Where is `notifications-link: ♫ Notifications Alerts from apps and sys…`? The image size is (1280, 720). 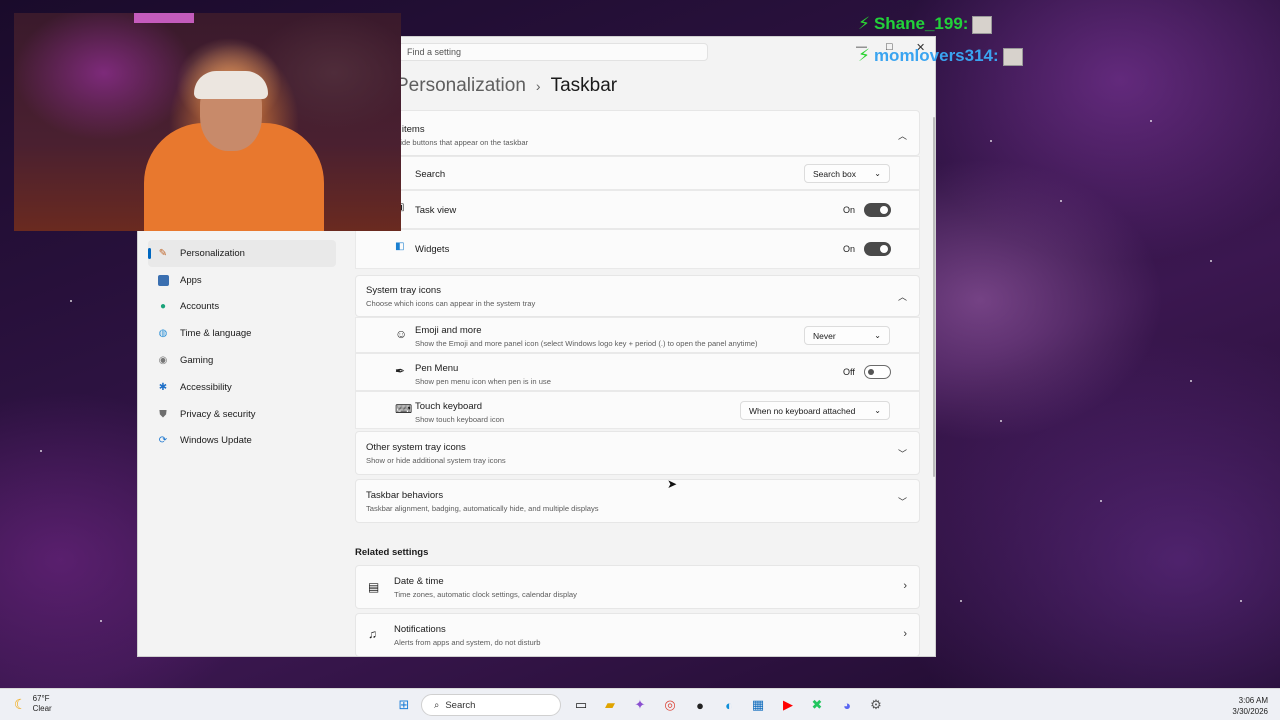 notifications-link: ♫ Notifications Alerts from apps and sys… is located at coordinates (637, 634).